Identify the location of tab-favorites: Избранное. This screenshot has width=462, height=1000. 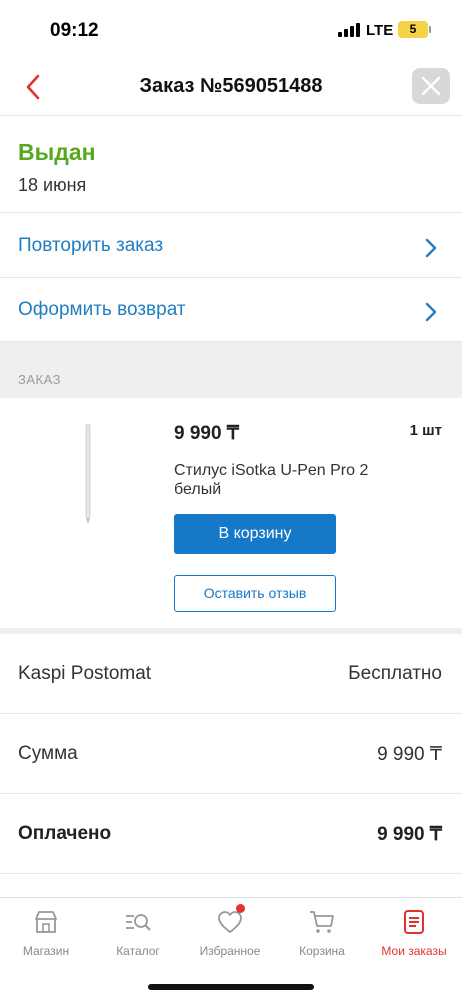
(230, 936).